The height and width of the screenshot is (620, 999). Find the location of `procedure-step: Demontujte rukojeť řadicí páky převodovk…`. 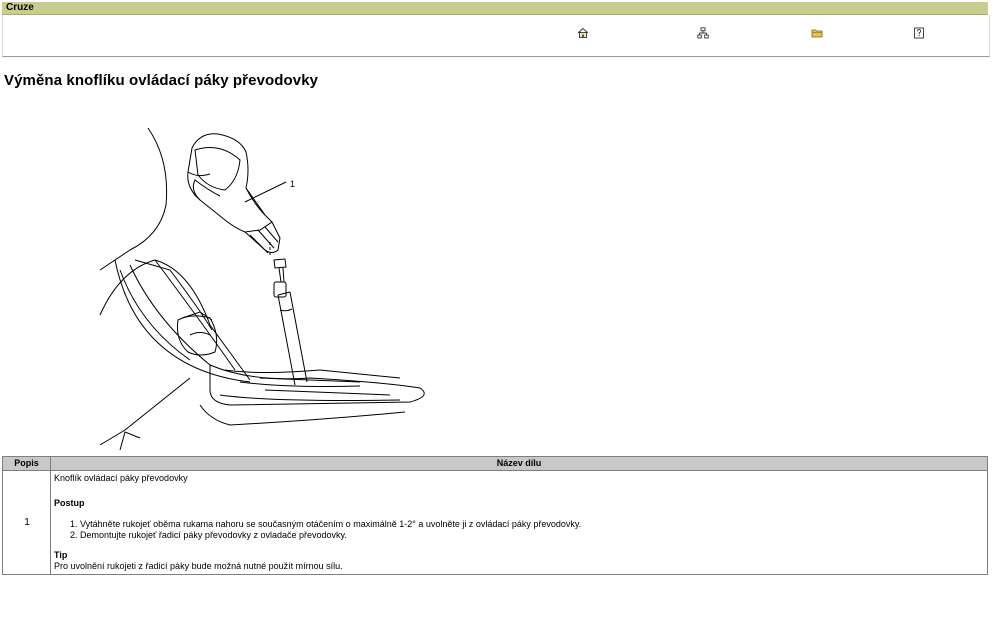

procedure-step: Demontujte rukojeť řadicí páky převodovk… is located at coordinates (532, 535).